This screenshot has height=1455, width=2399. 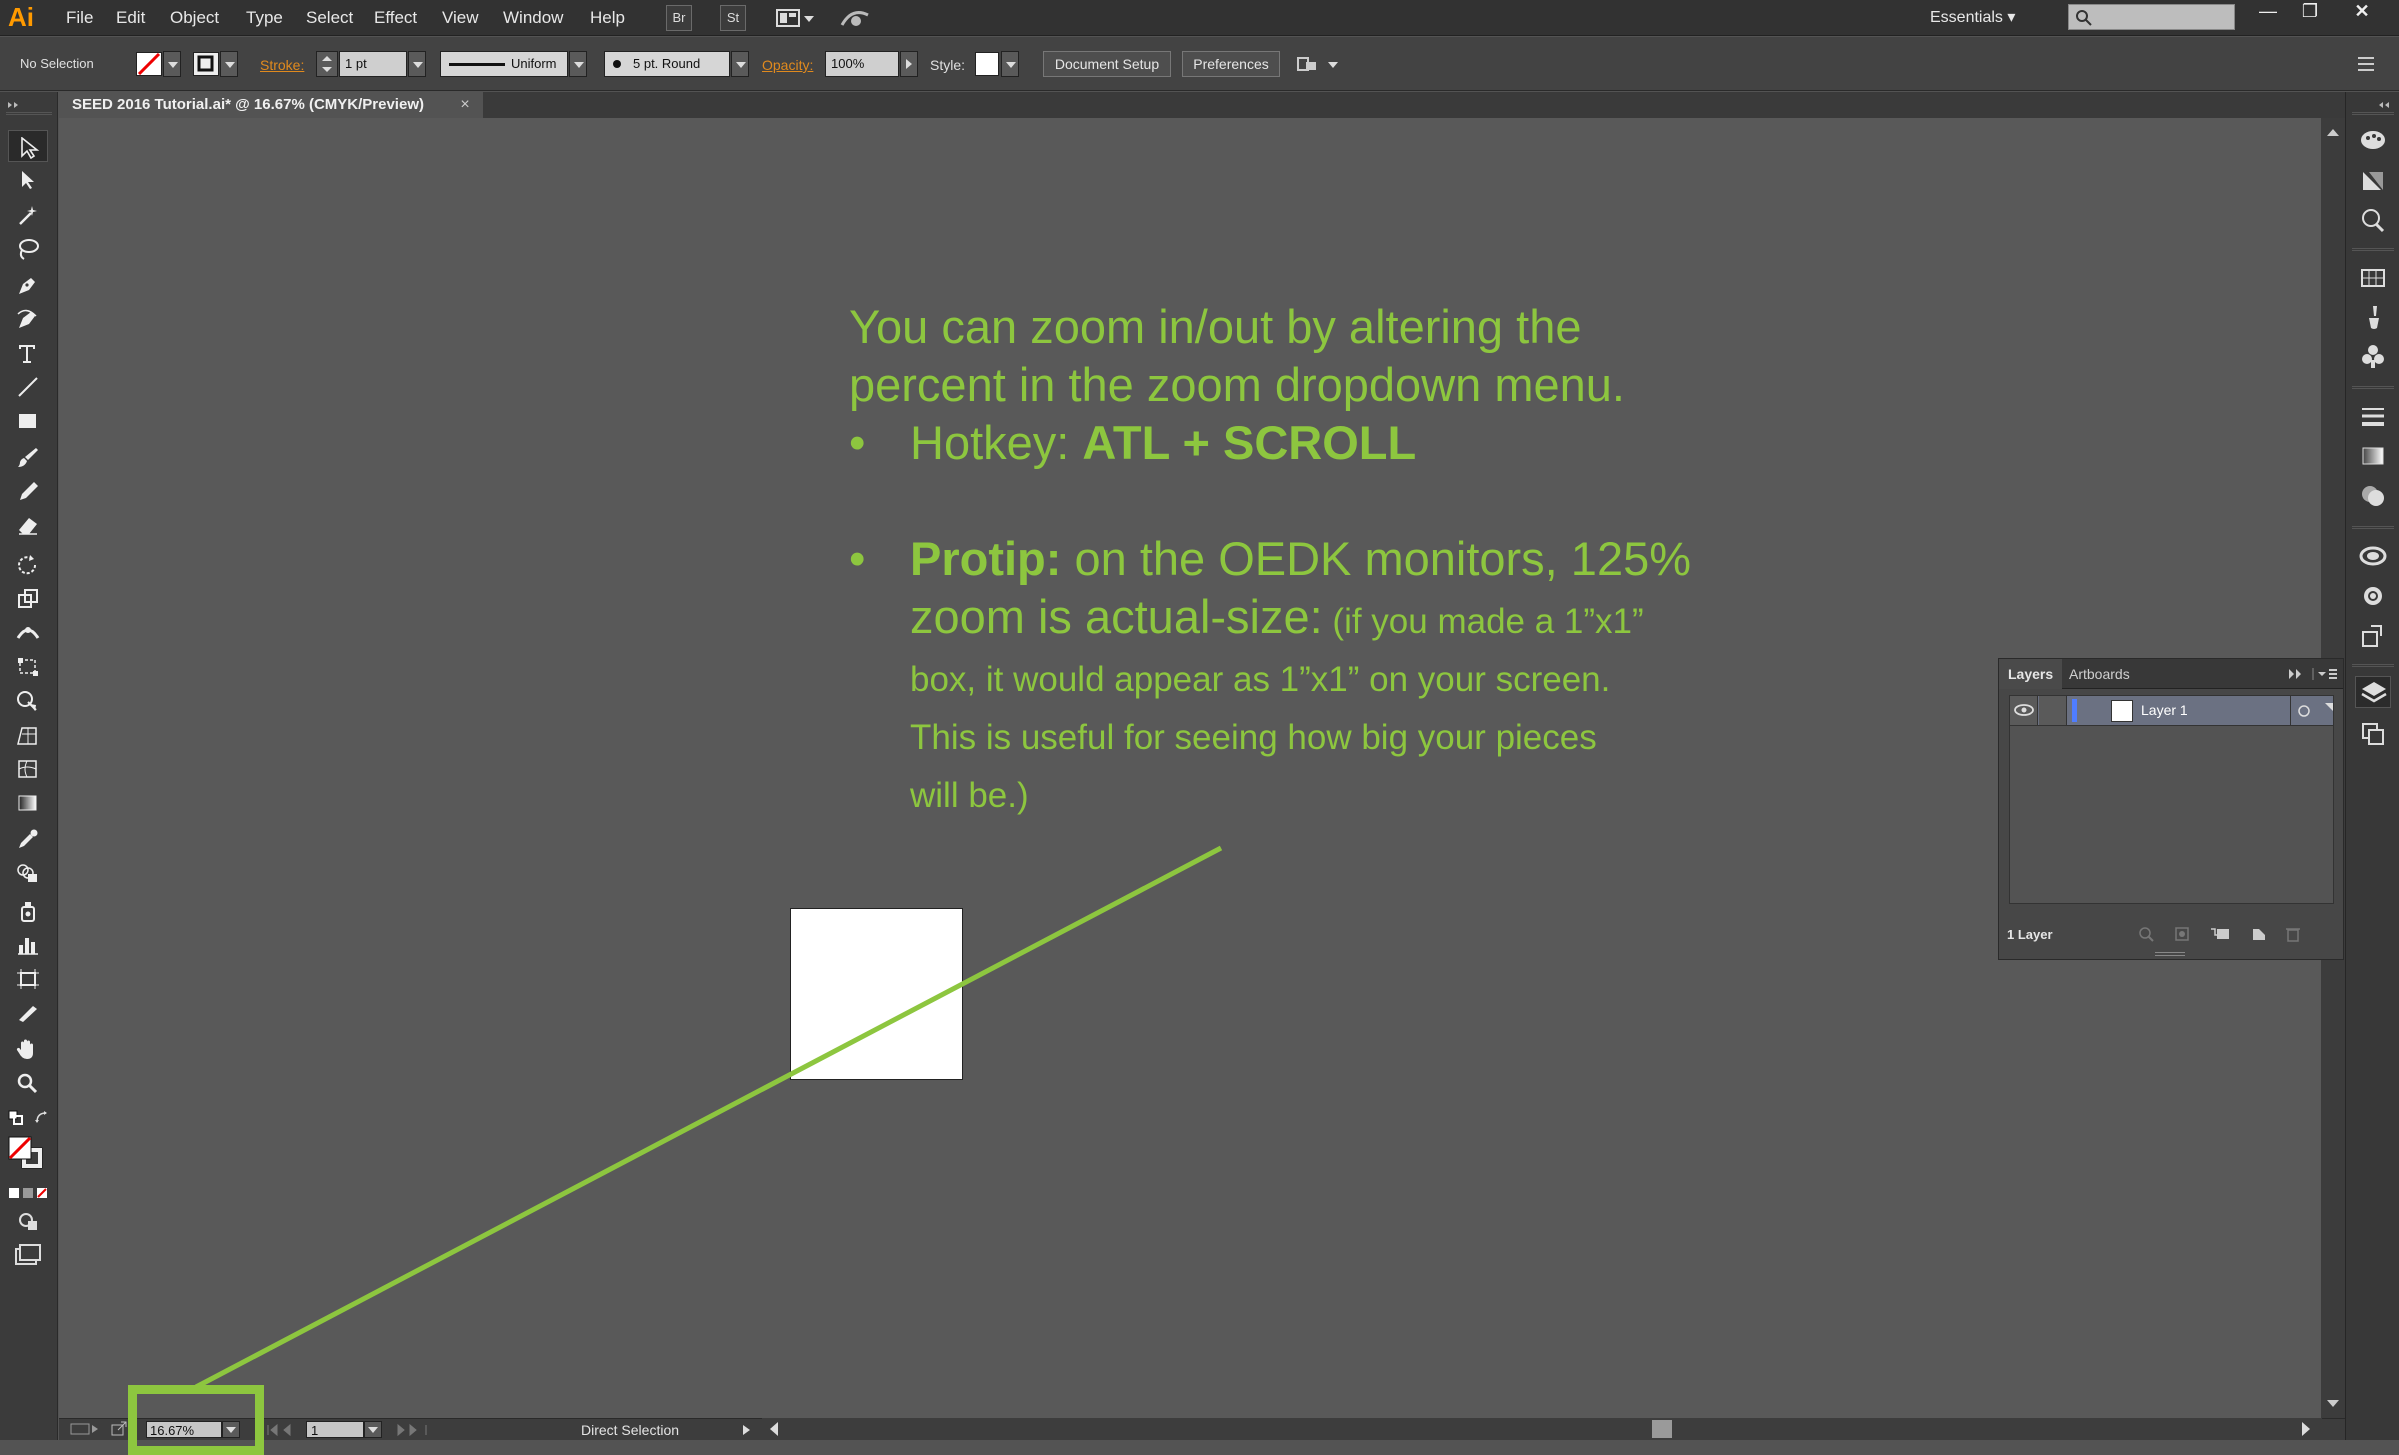 I want to click on type-tool, so click(x=28, y=352).